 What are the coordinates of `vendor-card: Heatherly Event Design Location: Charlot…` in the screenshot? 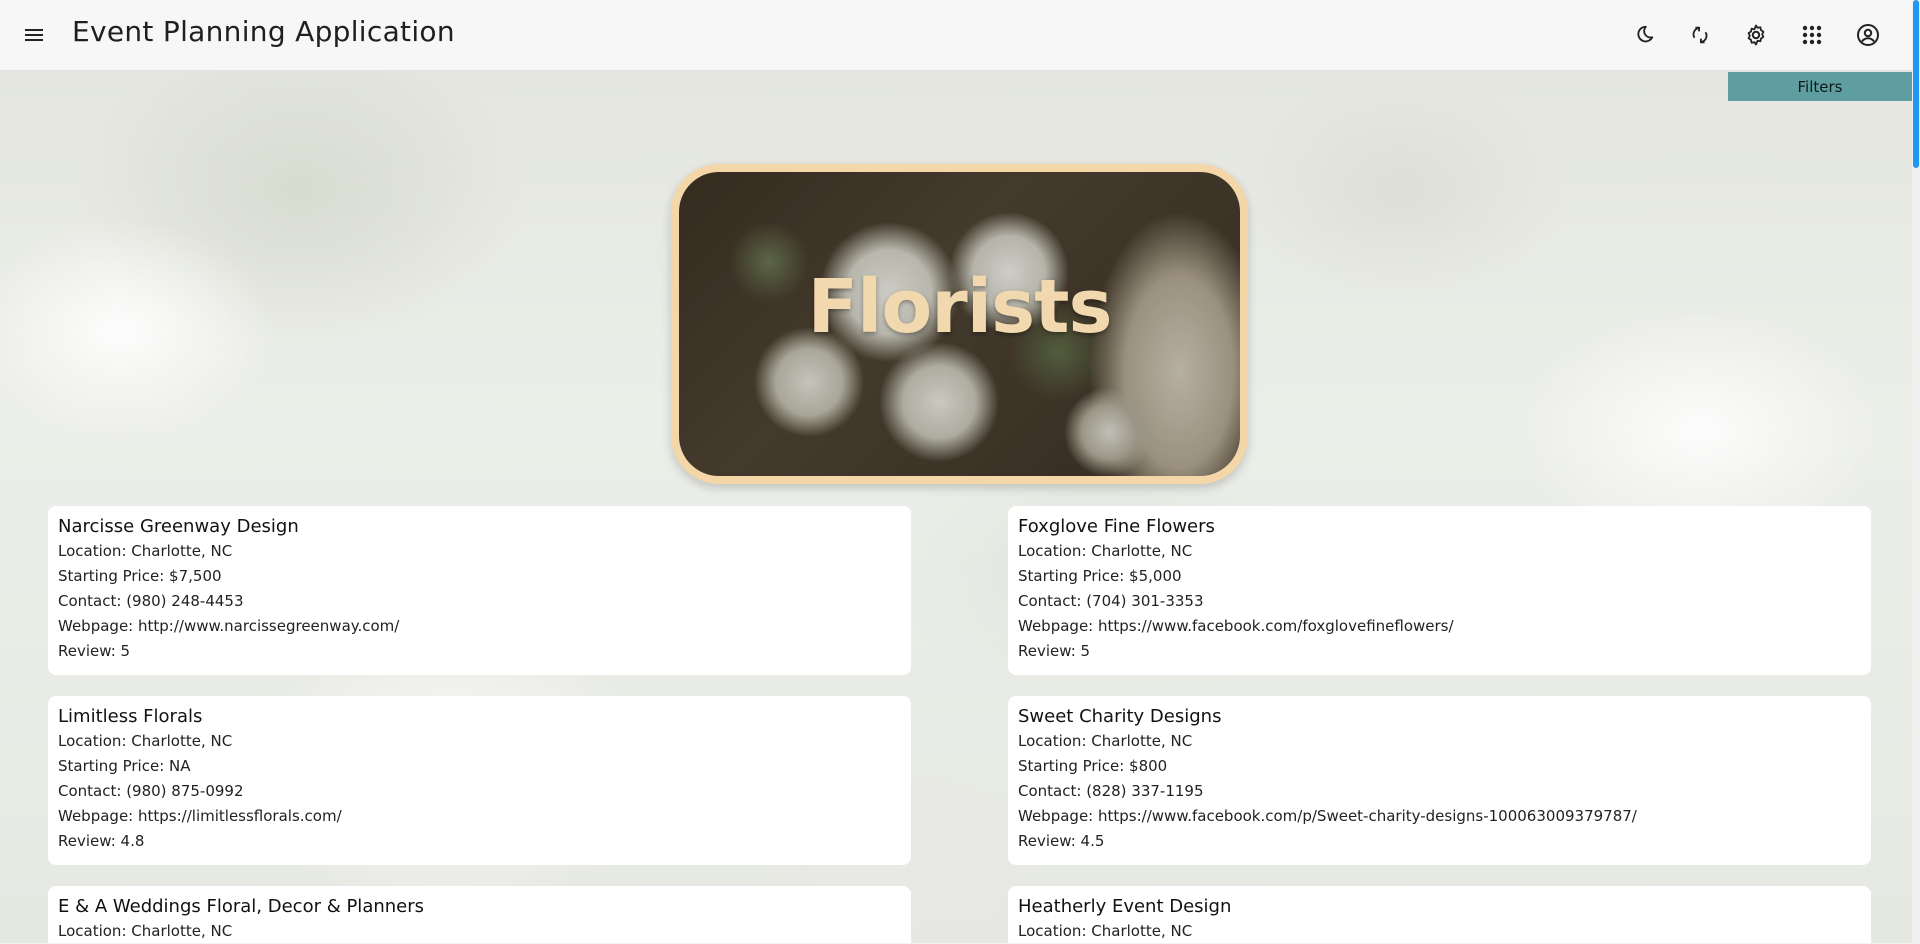 It's located at (1439, 914).